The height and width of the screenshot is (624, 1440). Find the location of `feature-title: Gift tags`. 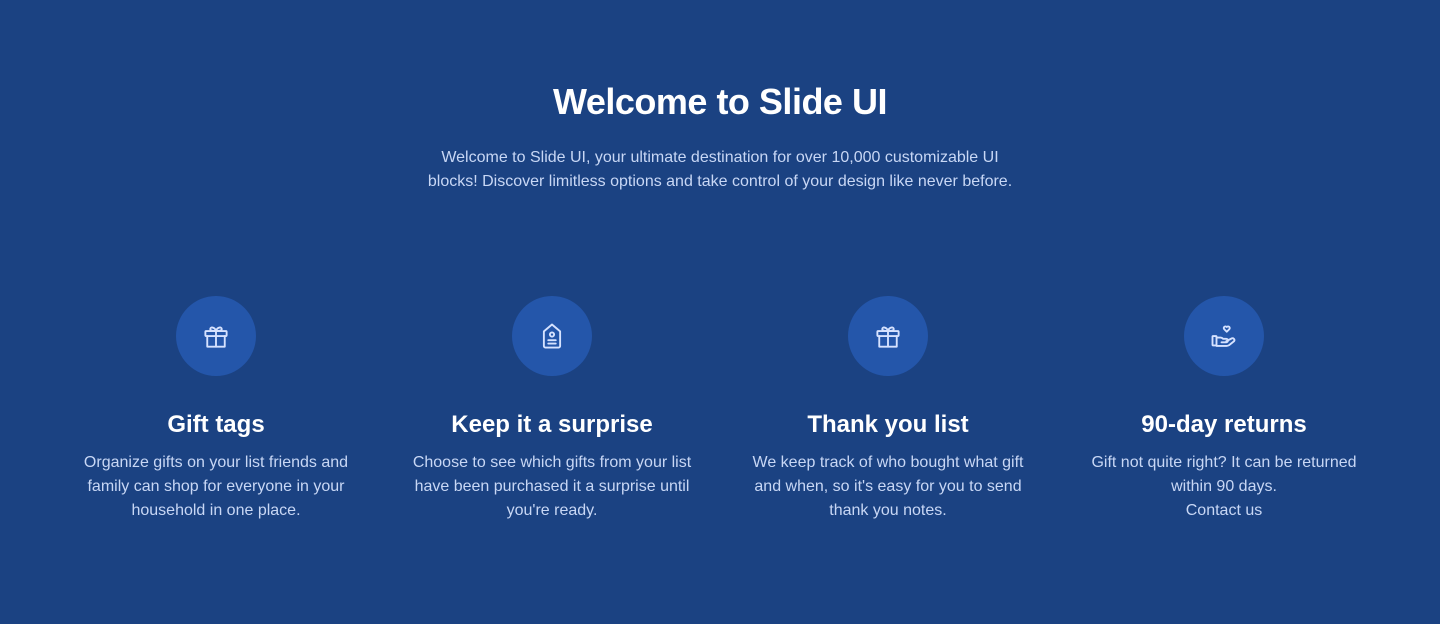

feature-title: Gift tags is located at coordinates (216, 424).